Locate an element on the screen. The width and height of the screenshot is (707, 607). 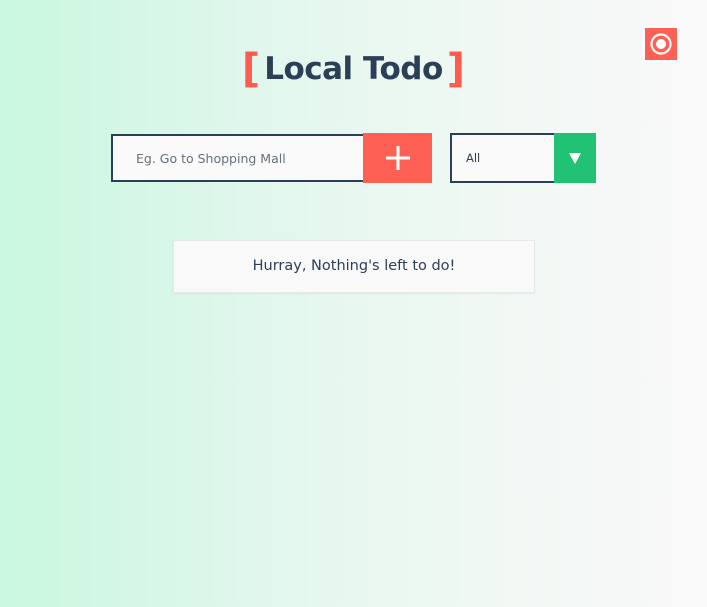
add-todo-button is located at coordinates (397, 158).